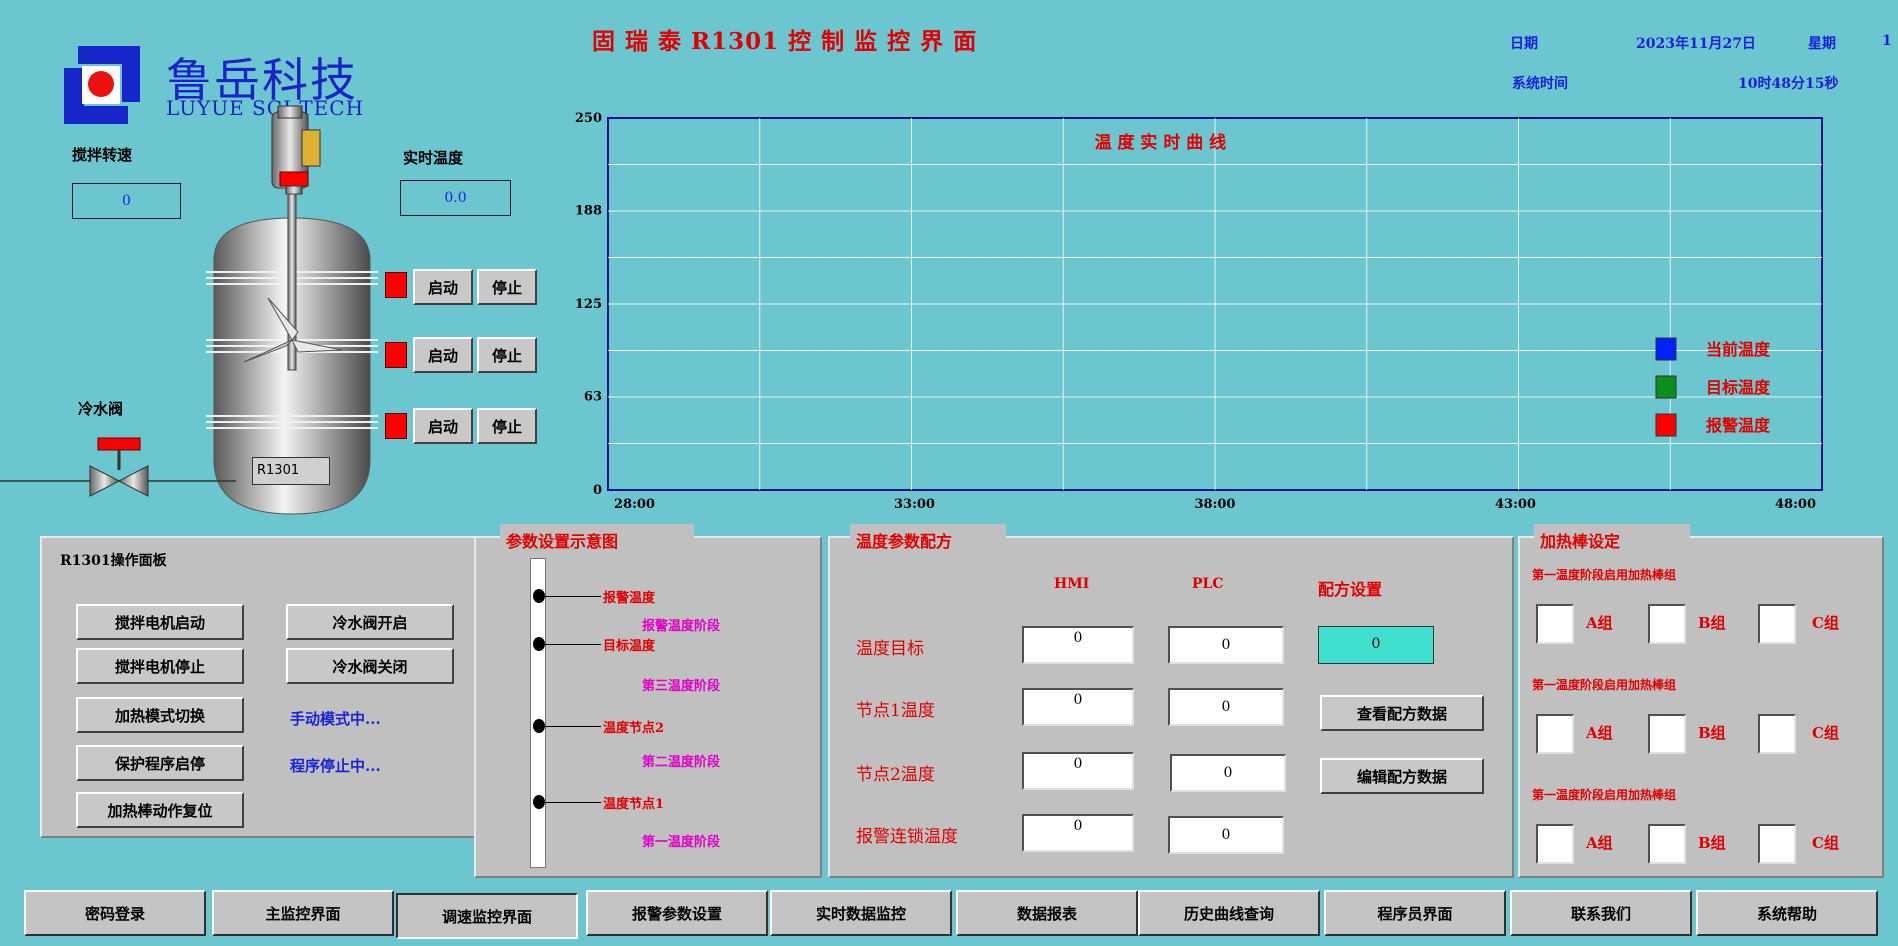  What do you see at coordinates (1515, 504) in the screenshot?
I see `chart-x-tick-label: 43:00` at bounding box center [1515, 504].